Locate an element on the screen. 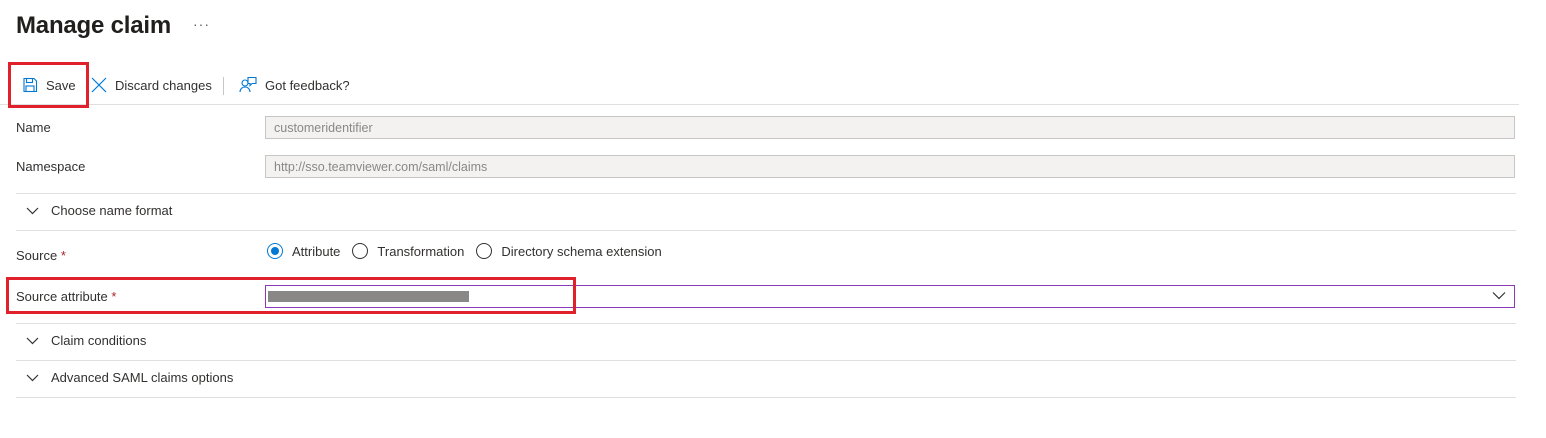  radio-attribute: Attribute is located at coordinates (303, 251).